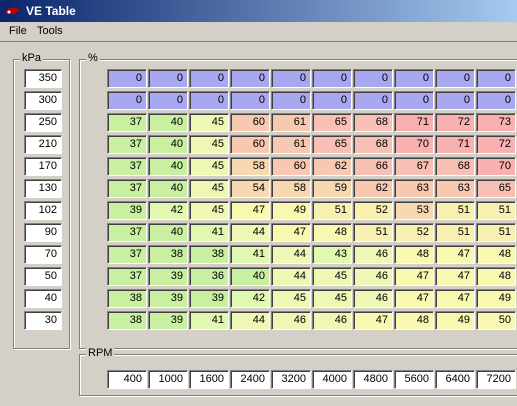  Describe the element at coordinates (250, 188) in the screenshot. I see `ve-cell: 54` at that location.